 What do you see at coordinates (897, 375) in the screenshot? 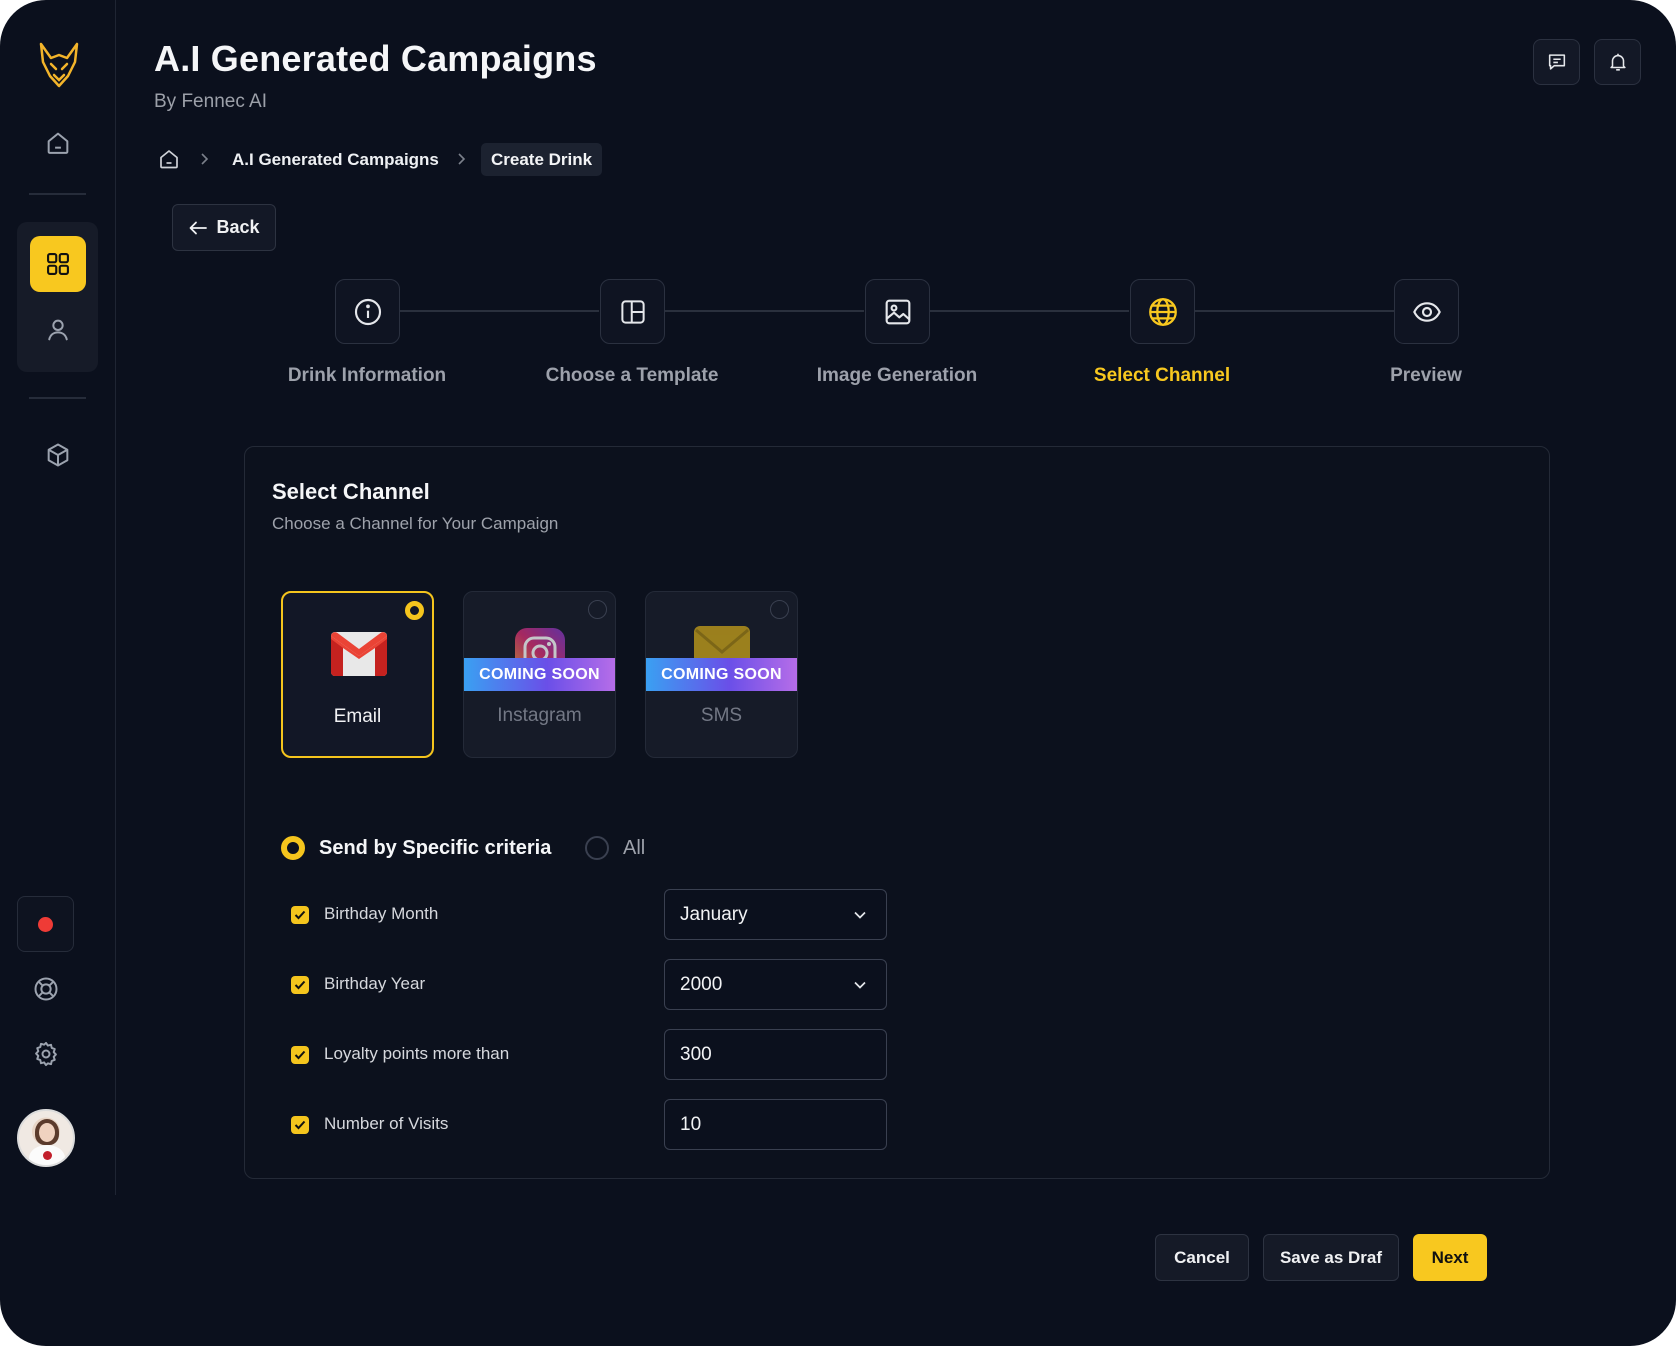
I see `step-label: Image Generation` at bounding box center [897, 375].